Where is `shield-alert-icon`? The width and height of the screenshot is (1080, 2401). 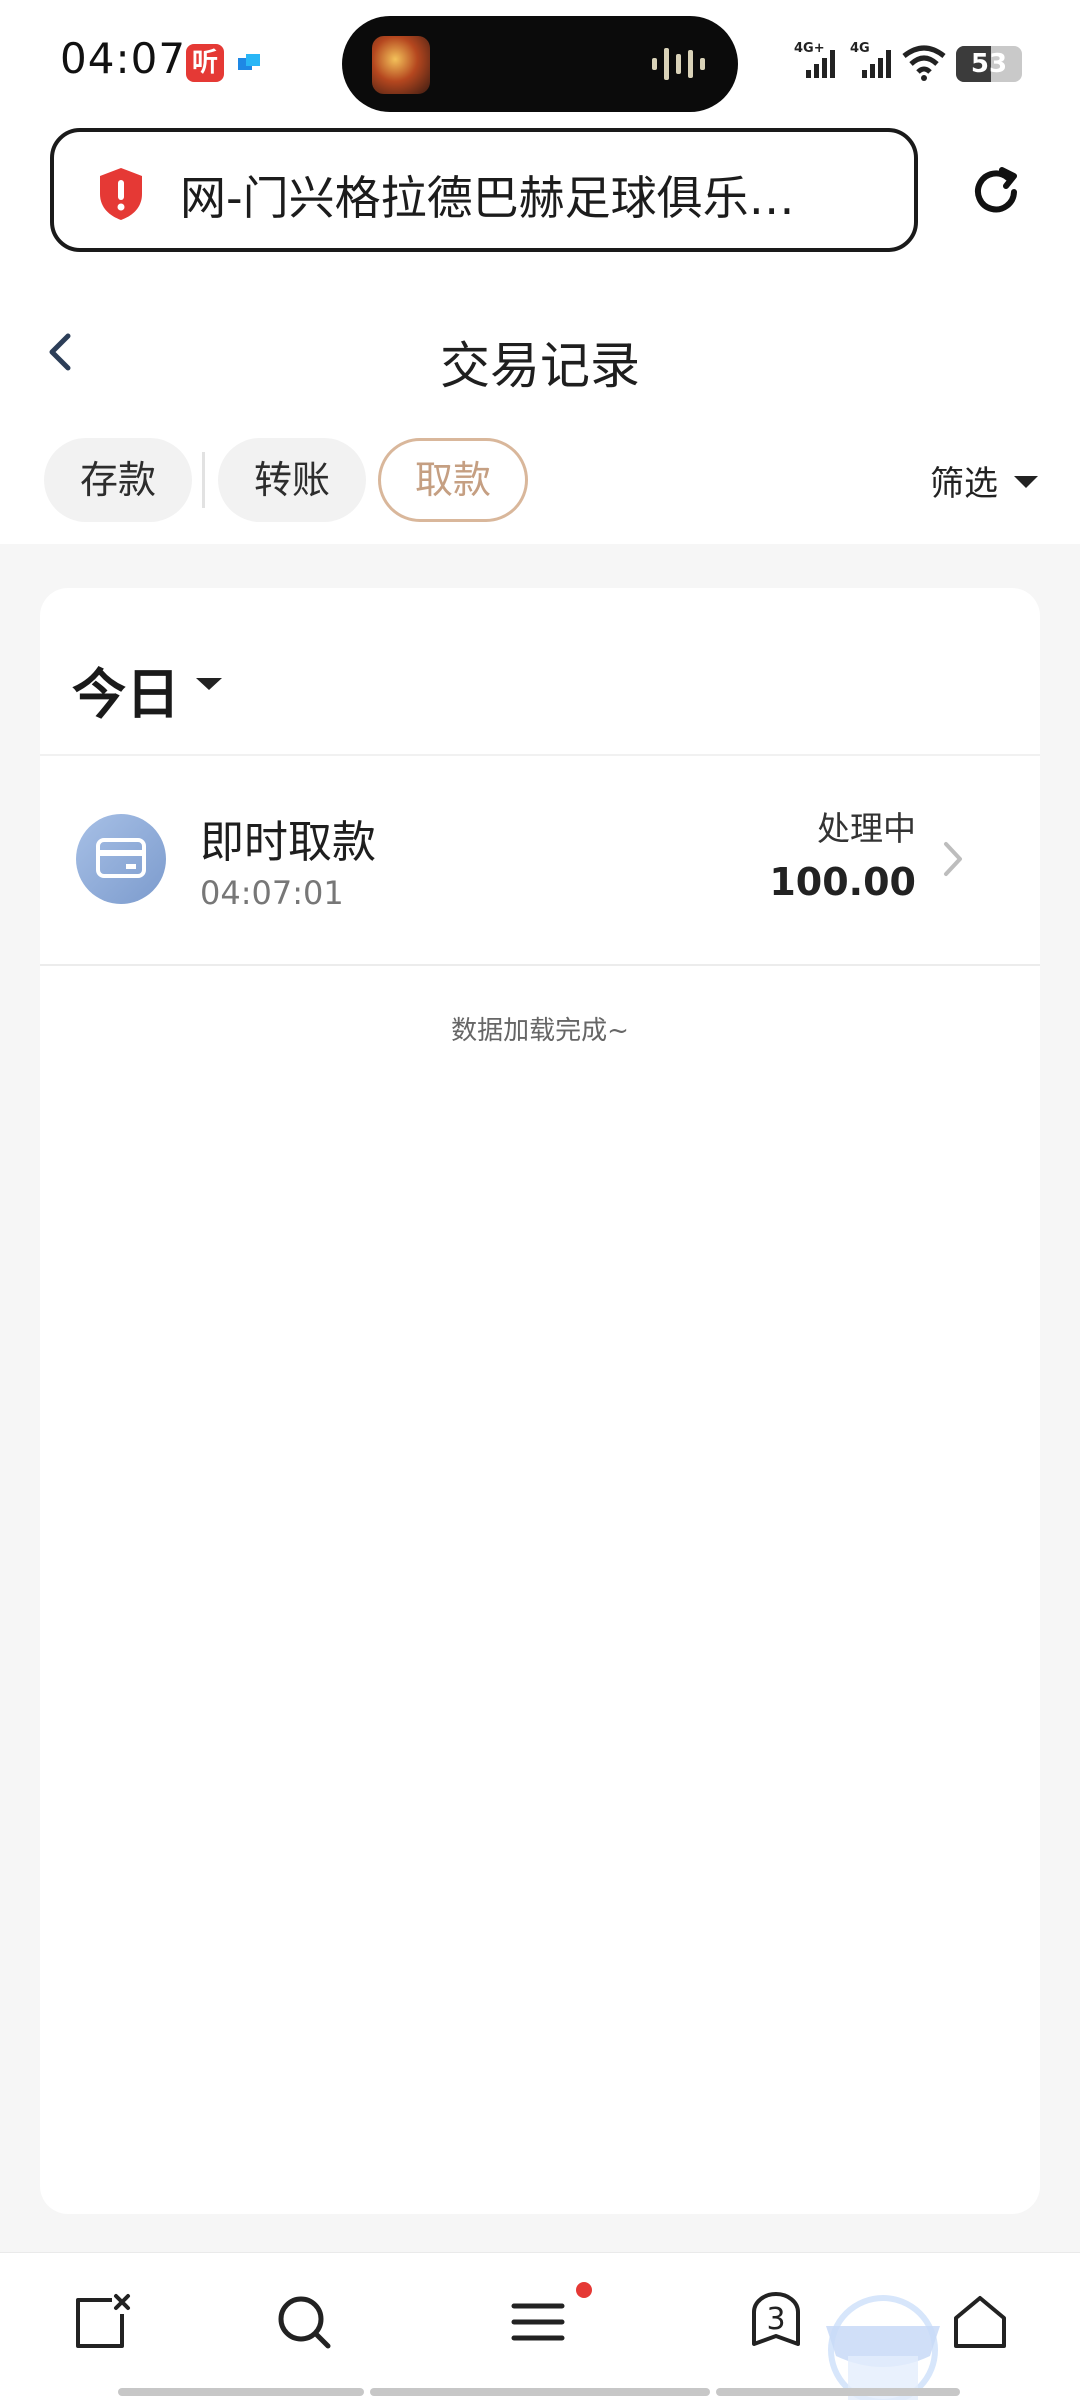
shield-alert-icon is located at coordinates (121, 194).